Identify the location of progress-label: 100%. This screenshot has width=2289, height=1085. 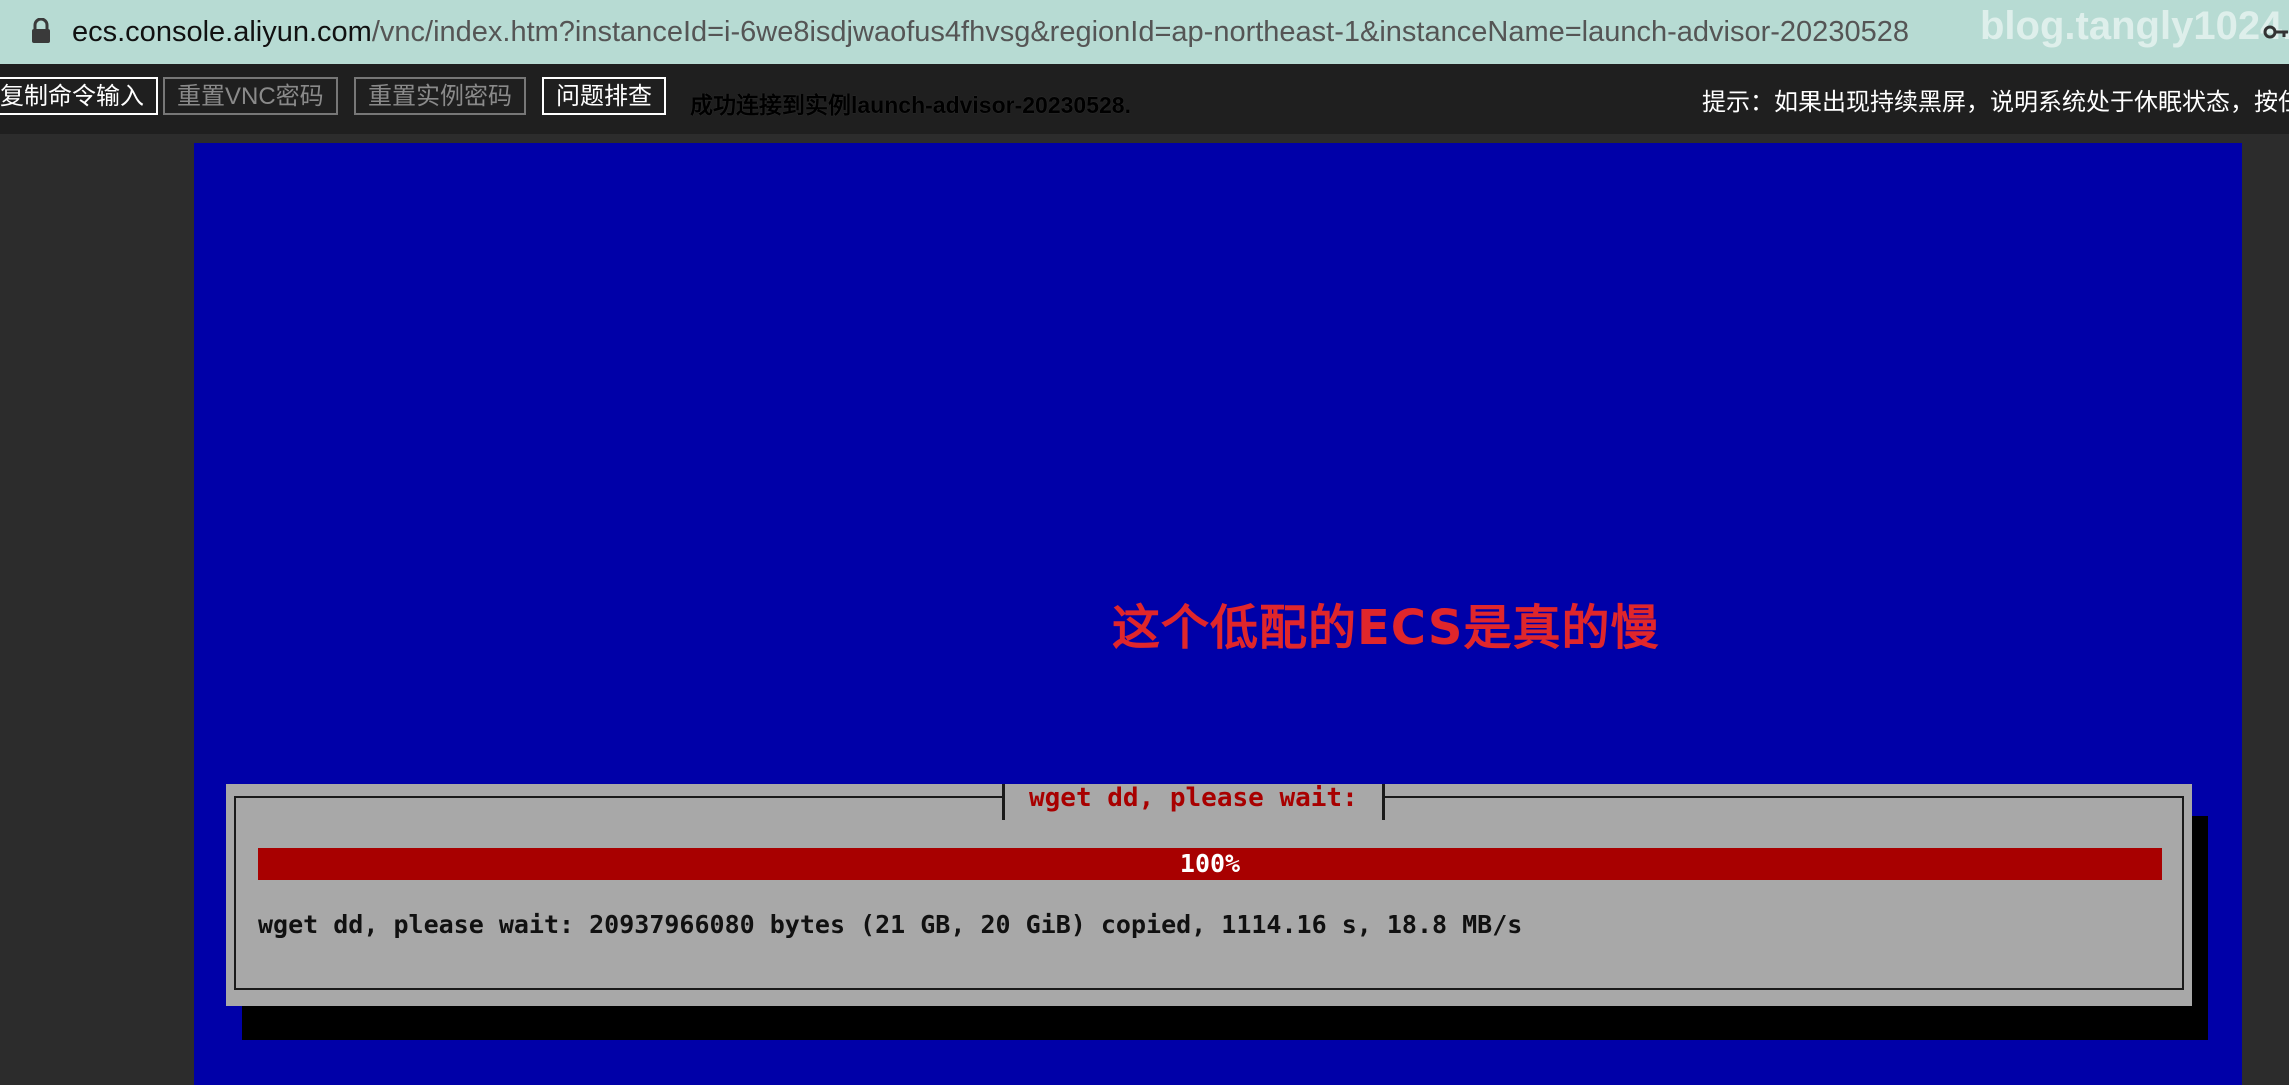
(1210, 863).